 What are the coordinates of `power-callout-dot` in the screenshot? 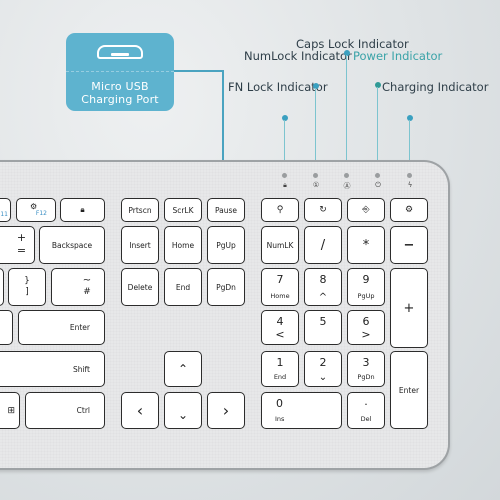 It's located at (378, 85).